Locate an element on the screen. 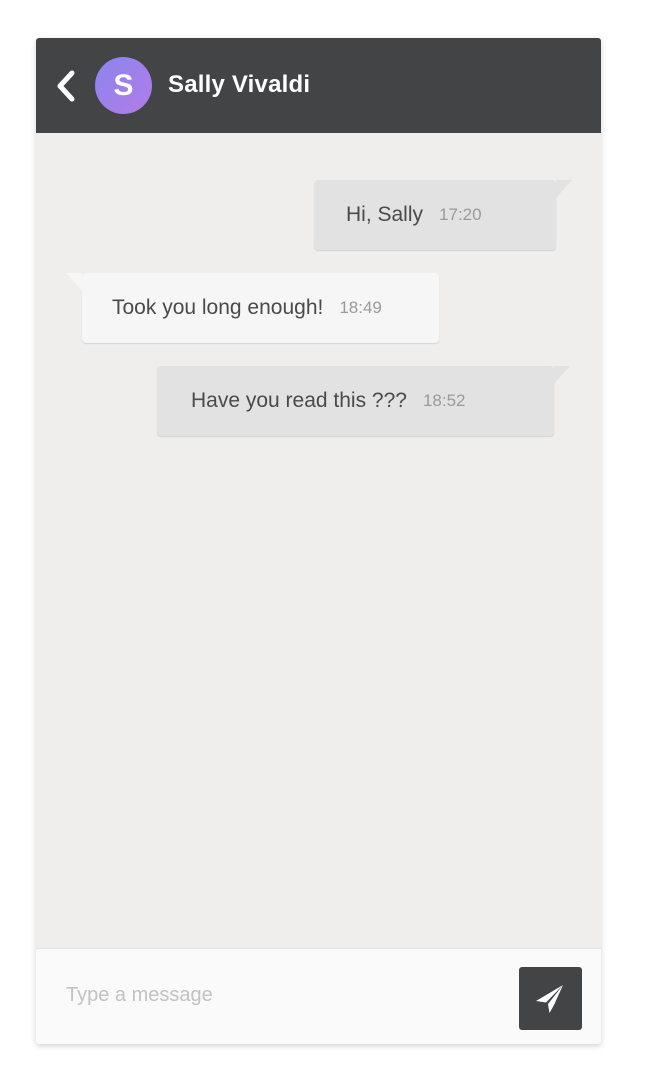 The image size is (654, 1092). message-time: 17:20 is located at coordinates (460, 214).